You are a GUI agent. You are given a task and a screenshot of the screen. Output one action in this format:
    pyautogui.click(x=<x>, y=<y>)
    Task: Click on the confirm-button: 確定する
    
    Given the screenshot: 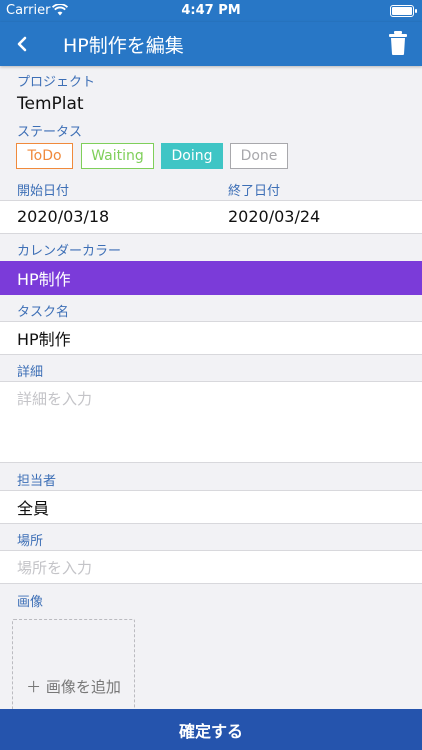 What is the action you would take?
    pyautogui.click(x=211, y=729)
    